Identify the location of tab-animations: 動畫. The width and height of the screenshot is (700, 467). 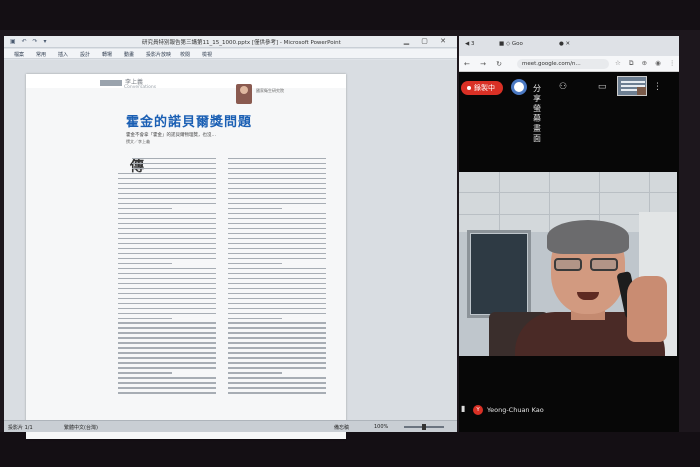
(129, 54).